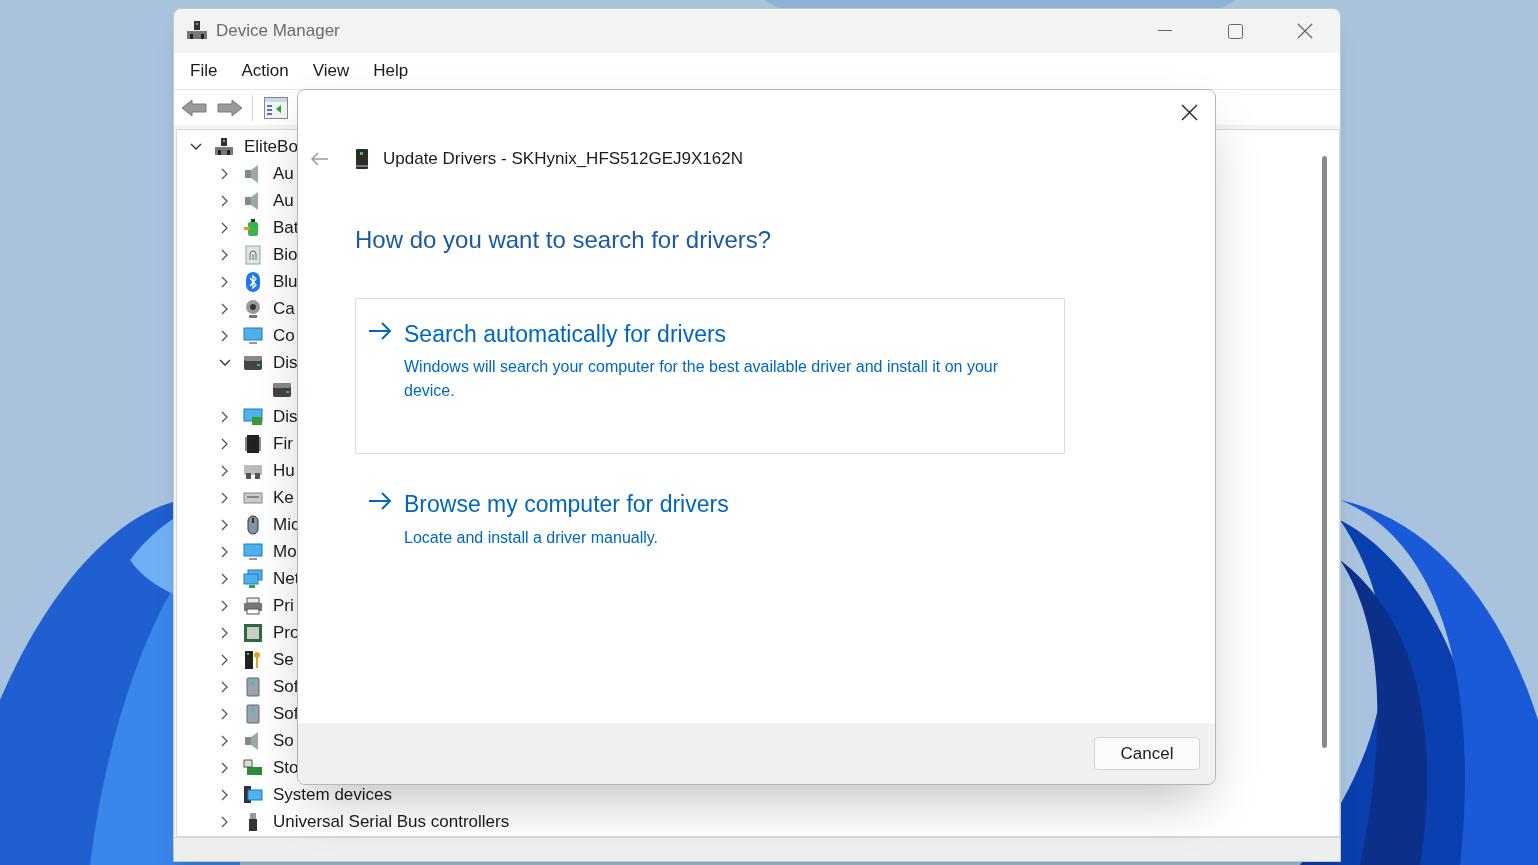  What do you see at coordinates (278, 31) in the screenshot?
I see `window-title: Device Manager` at bounding box center [278, 31].